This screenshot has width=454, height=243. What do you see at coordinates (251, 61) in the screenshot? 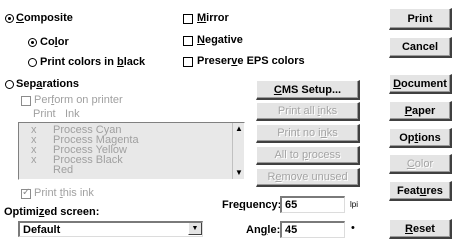
I see `preserve-eps-label: Preserve EPS colors` at bounding box center [251, 61].